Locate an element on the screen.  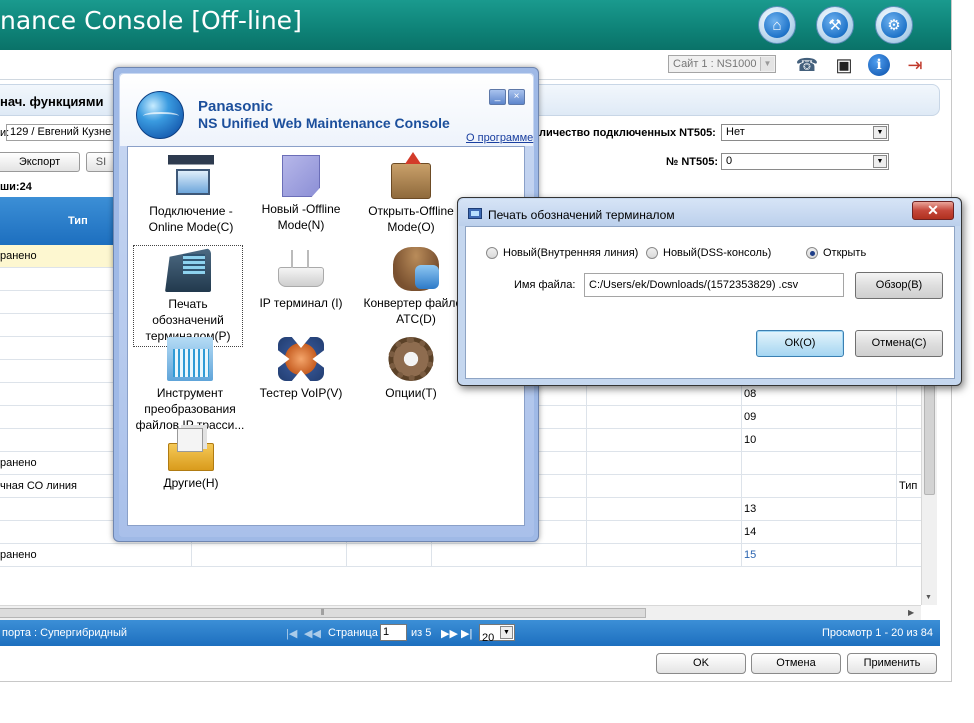
tile-other: Другие(H) is located at coordinates (191, 459).